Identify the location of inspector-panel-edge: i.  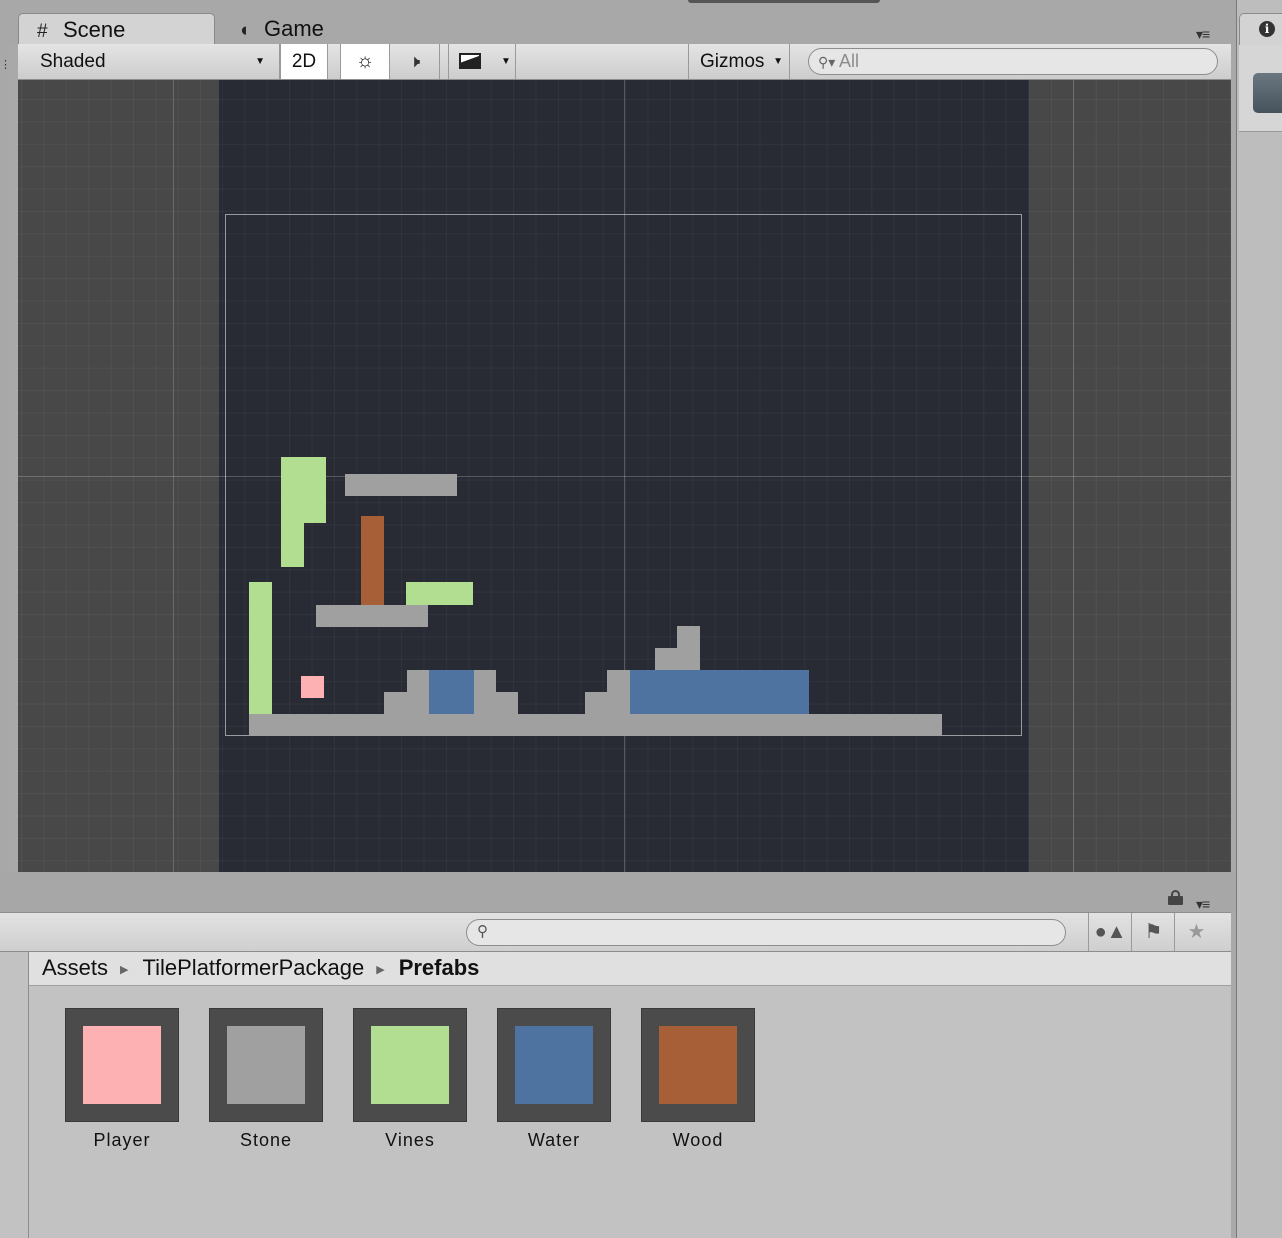
(1259, 619).